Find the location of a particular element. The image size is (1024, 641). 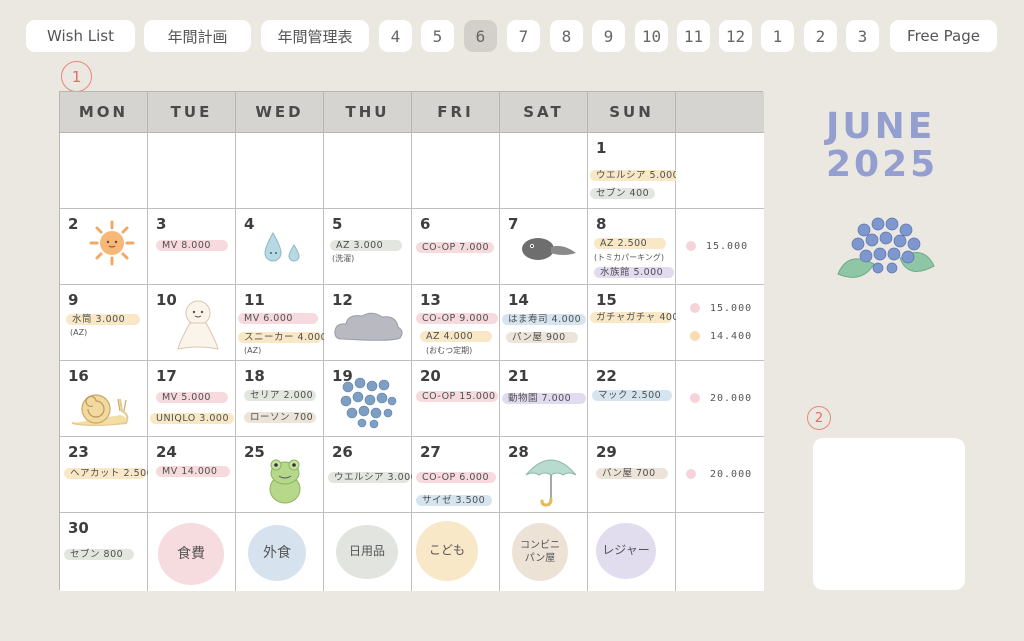

tab-annual-plan: 年間計画 is located at coordinates (197, 36).